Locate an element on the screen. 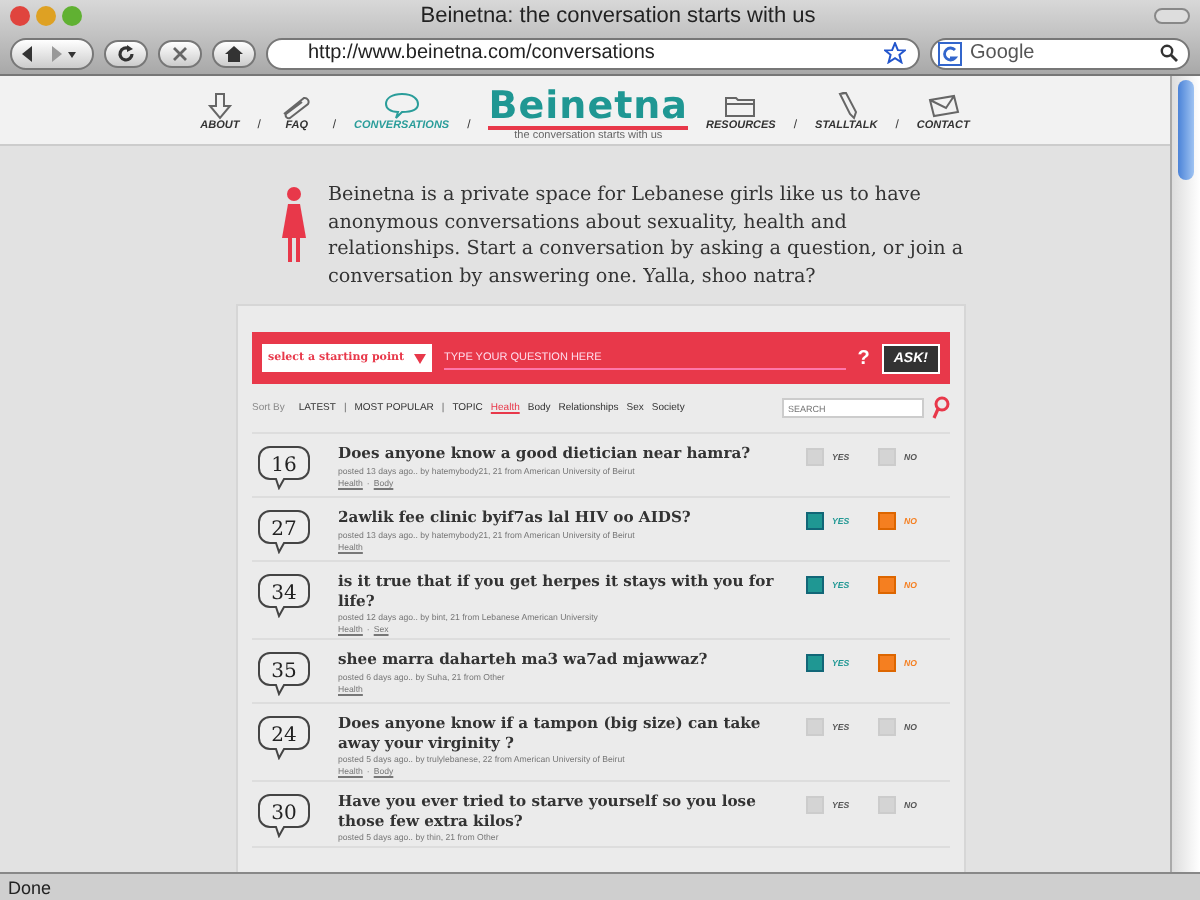 The image size is (1200, 900). toolbar-toggle-button is located at coordinates (1172, 16).